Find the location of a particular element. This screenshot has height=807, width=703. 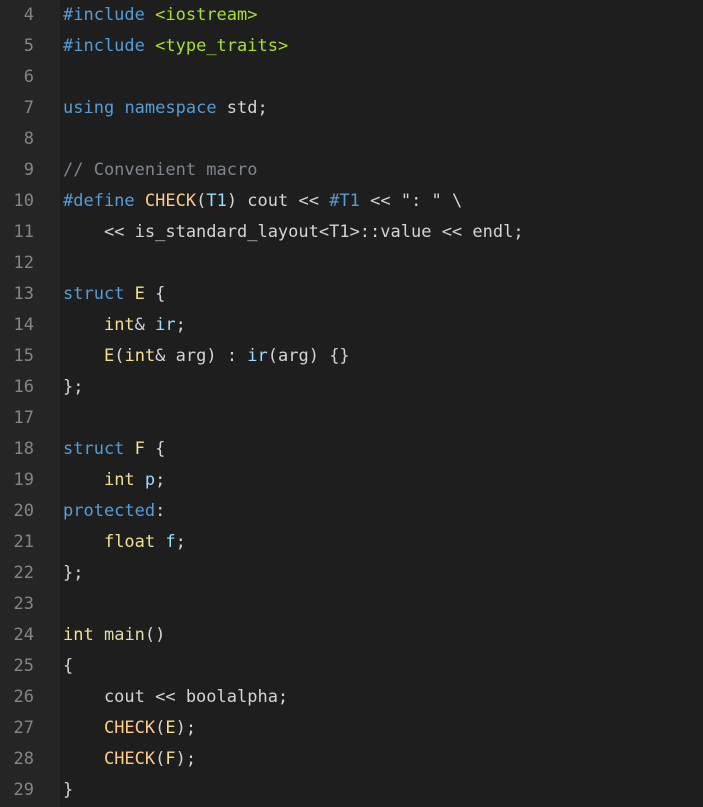

code-token-default: }; is located at coordinates (73, 573).